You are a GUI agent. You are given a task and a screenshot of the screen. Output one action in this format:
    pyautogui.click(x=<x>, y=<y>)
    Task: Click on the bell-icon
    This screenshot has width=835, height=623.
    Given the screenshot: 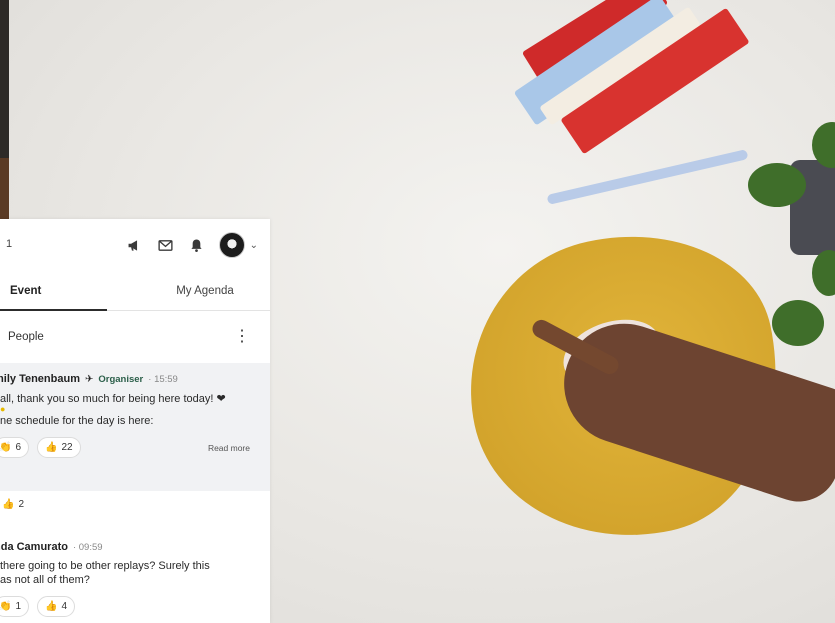 What is the action you would take?
    pyautogui.click(x=197, y=245)
    